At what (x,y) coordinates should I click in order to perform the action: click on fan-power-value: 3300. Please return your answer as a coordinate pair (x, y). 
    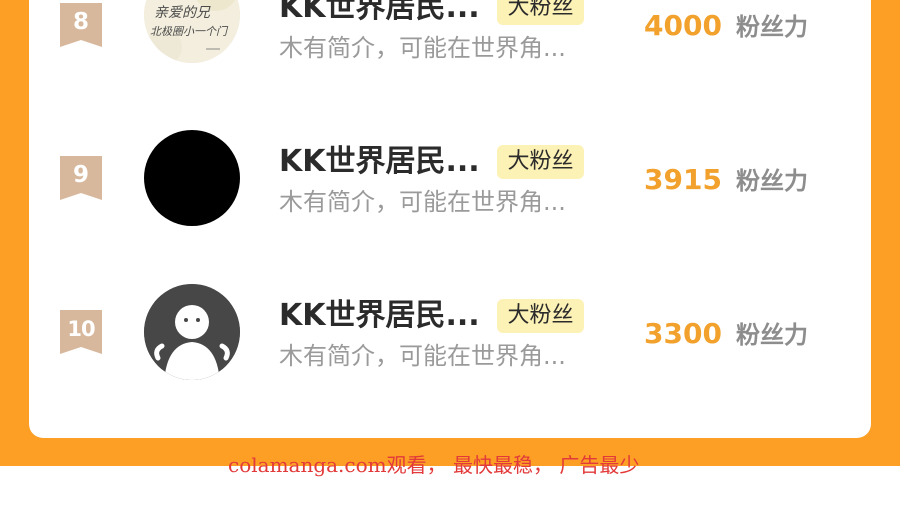
    Looking at the image, I should click on (683, 333).